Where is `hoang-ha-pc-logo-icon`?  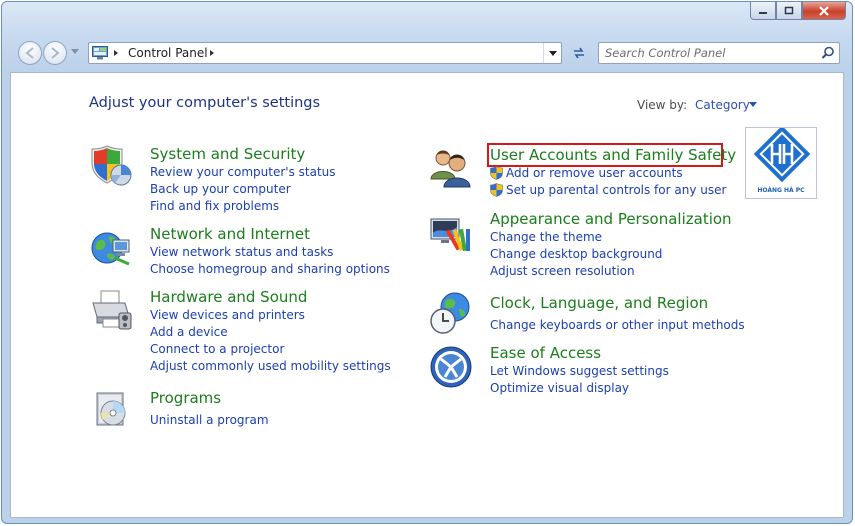 hoang-ha-pc-logo-icon is located at coordinates (782, 154).